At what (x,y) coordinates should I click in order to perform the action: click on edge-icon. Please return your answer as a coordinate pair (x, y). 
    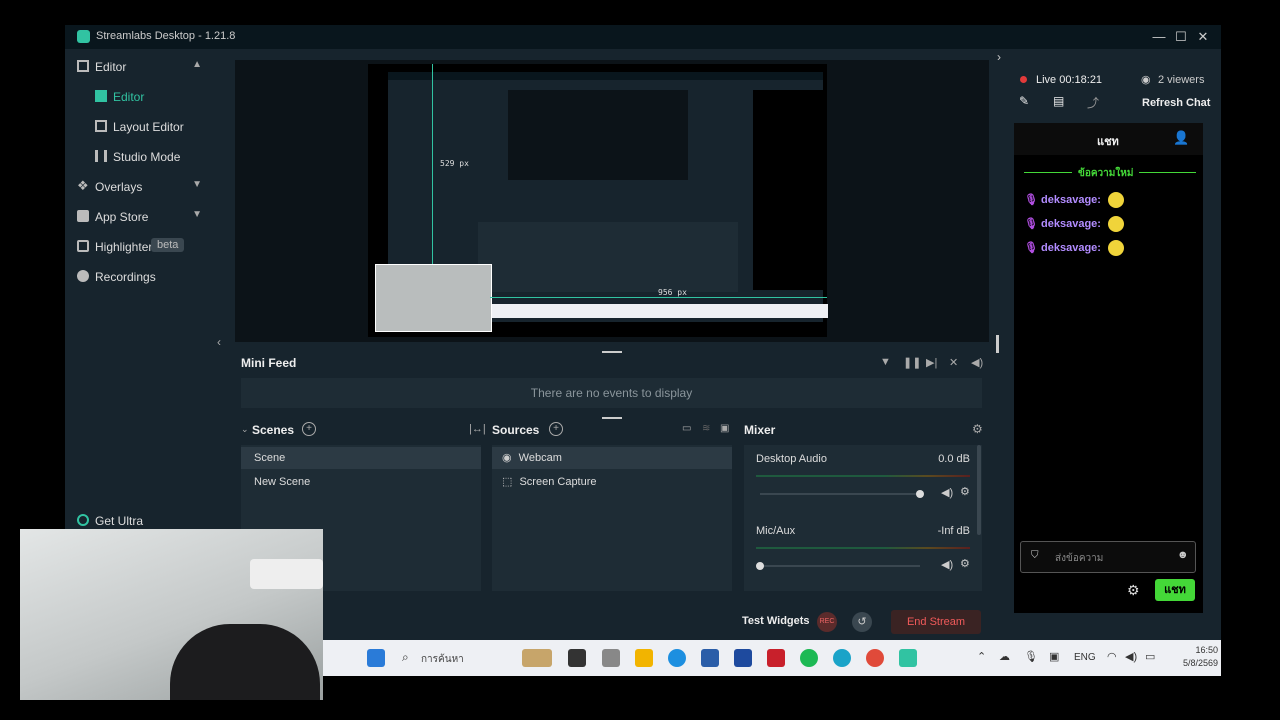
    Looking at the image, I should click on (677, 658).